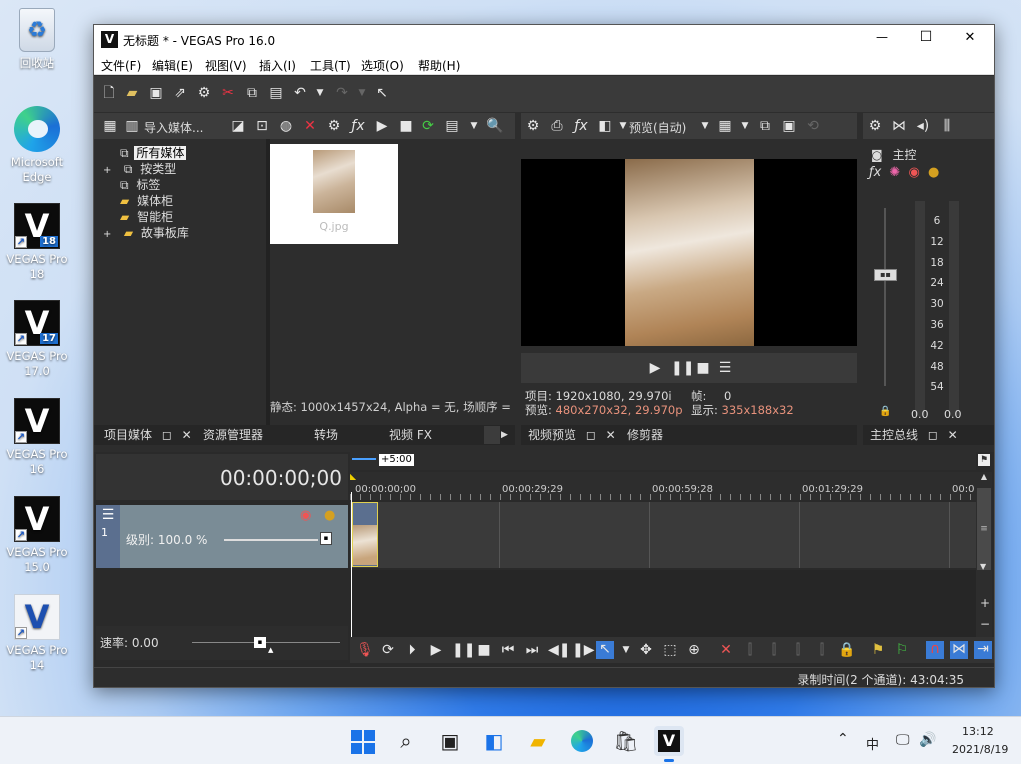 The image size is (1021, 764). I want to click on desktop-icon-vegas-18: V 18 ↗ VEGAS Pro 18, so click(37, 242).